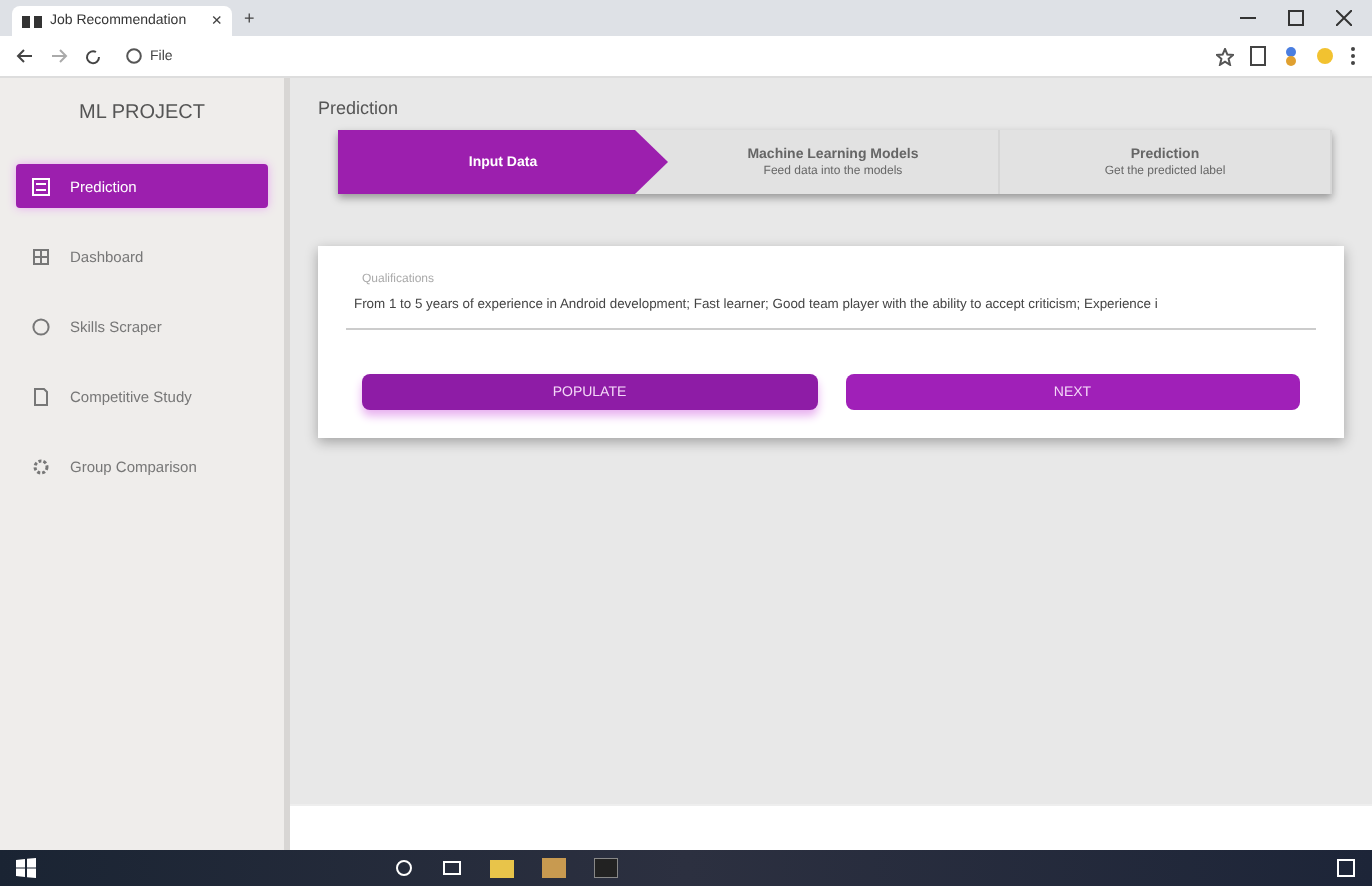  Describe the element at coordinates (1353, 56) in the screenshot. I see `menu-icon` at that location.